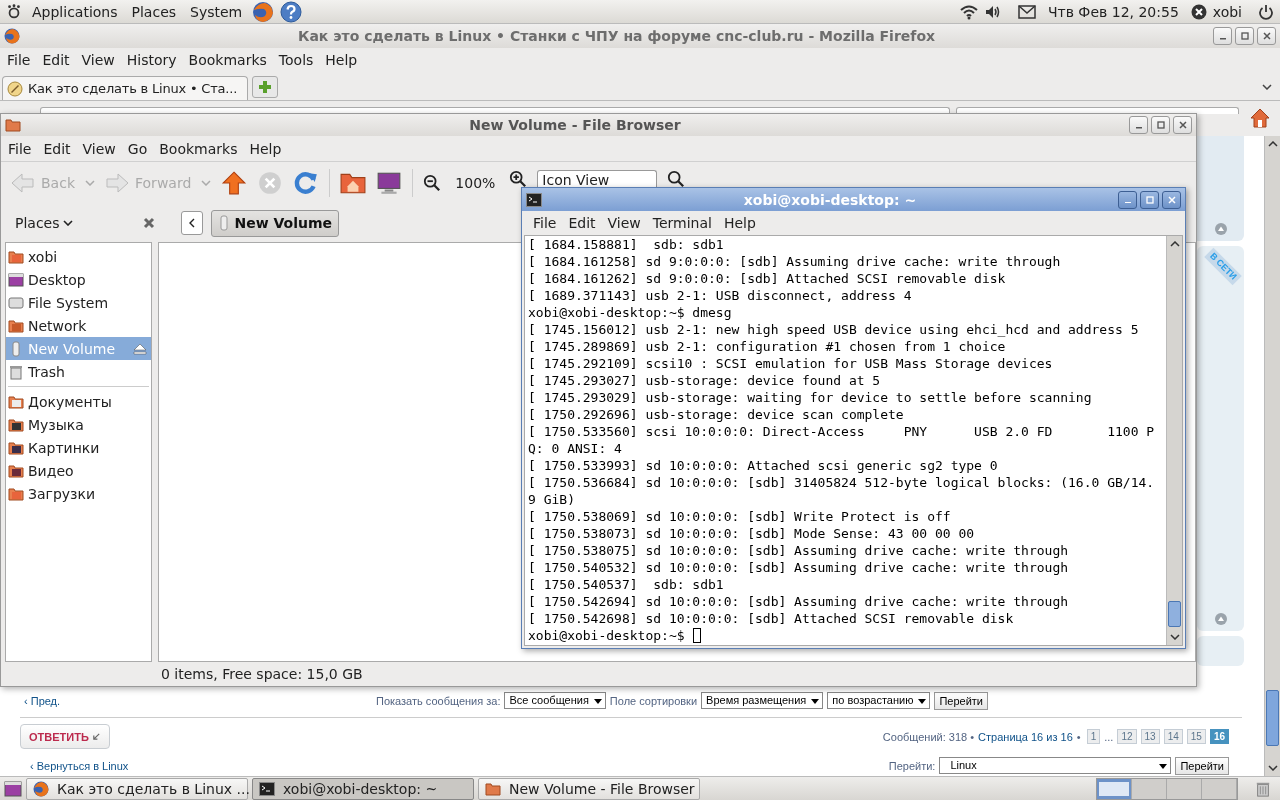  What do you see at coordinates (961, 700) in the screenshot?
I see `go-button: Перейти` at bounding box center [961, 700].